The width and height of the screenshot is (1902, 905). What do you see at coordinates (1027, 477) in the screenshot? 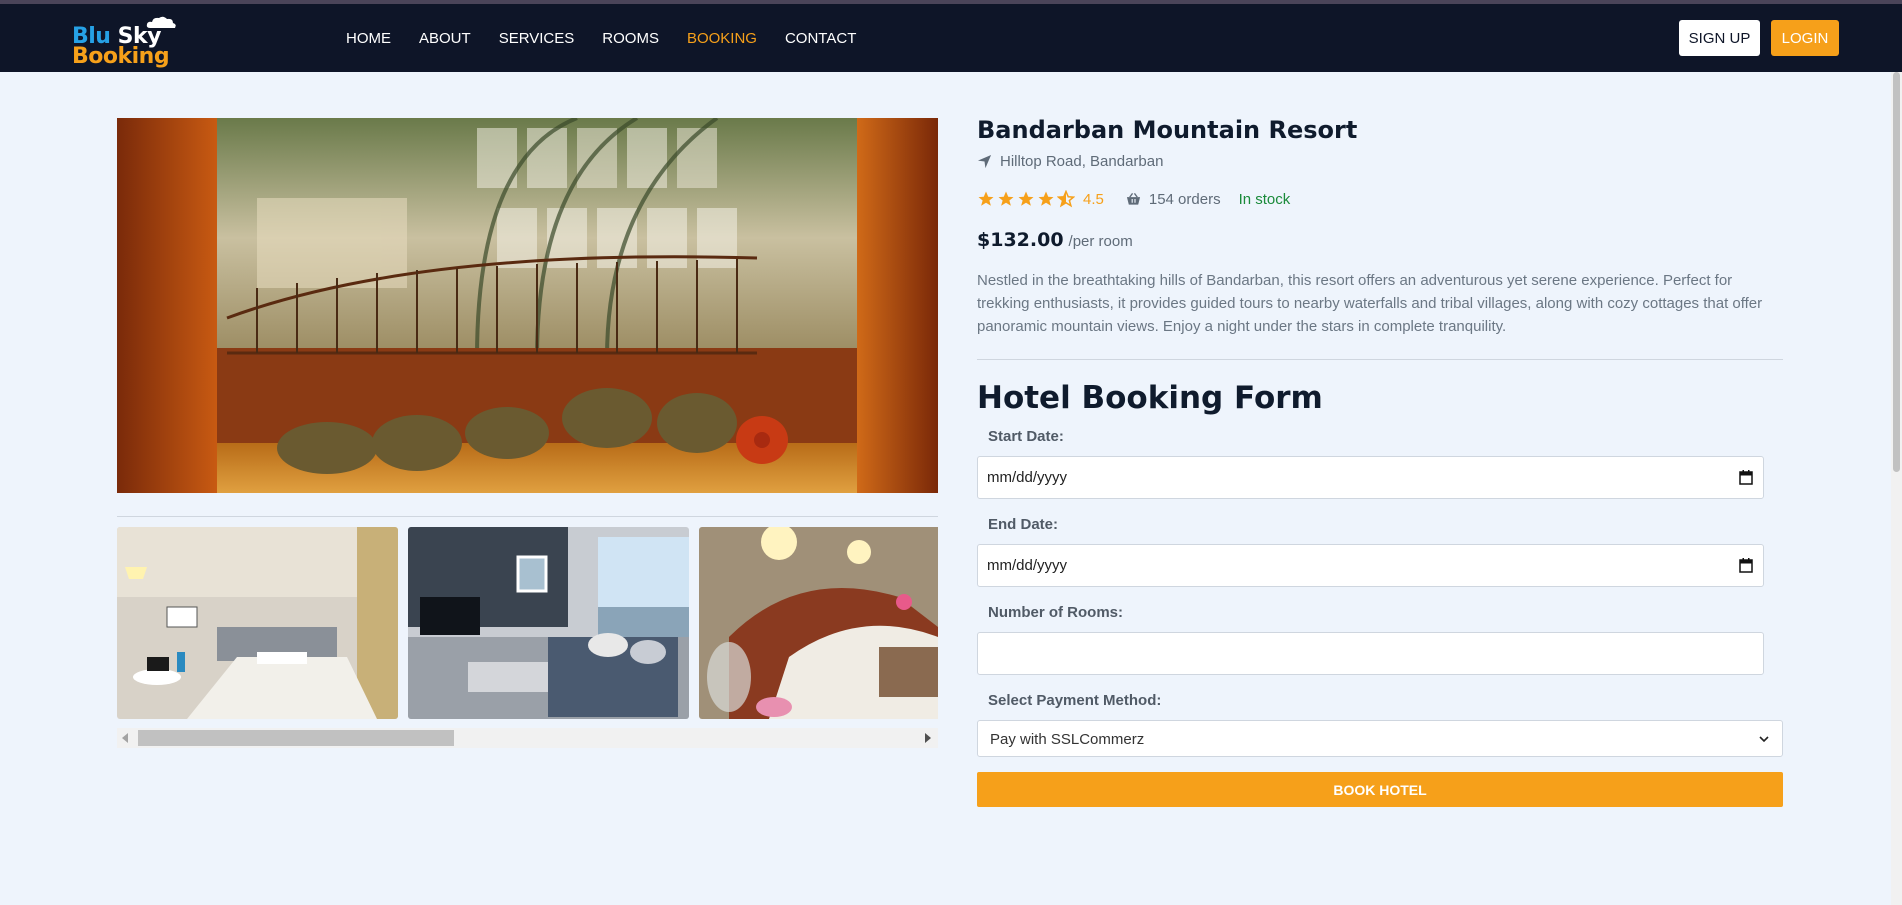
I see `start-date-placeholder: mm/dd/yyyy` at bounding box center [1027, 477].